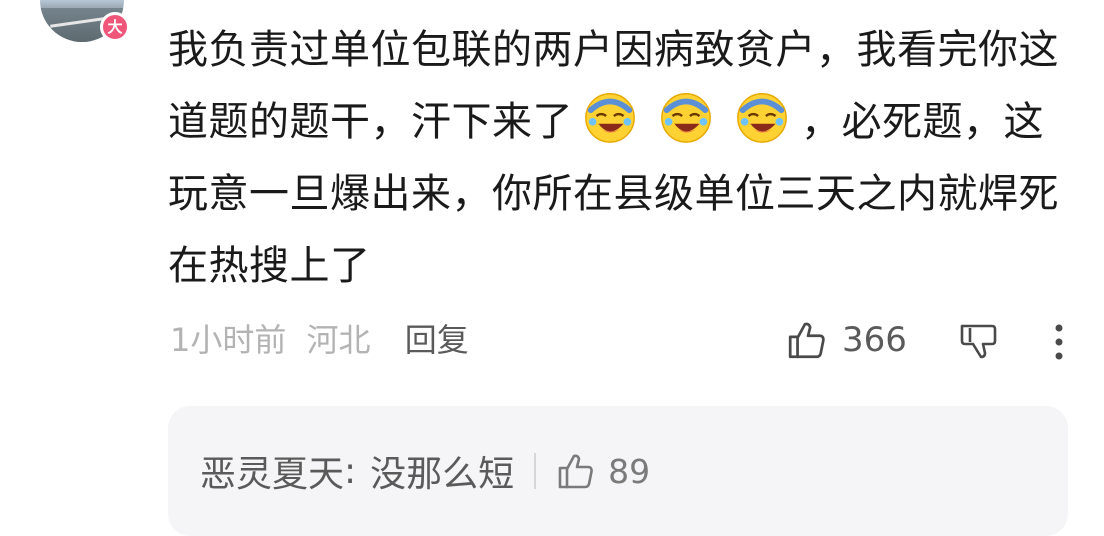  I want to click on reply-text: 没那么短, so click(442, 474).